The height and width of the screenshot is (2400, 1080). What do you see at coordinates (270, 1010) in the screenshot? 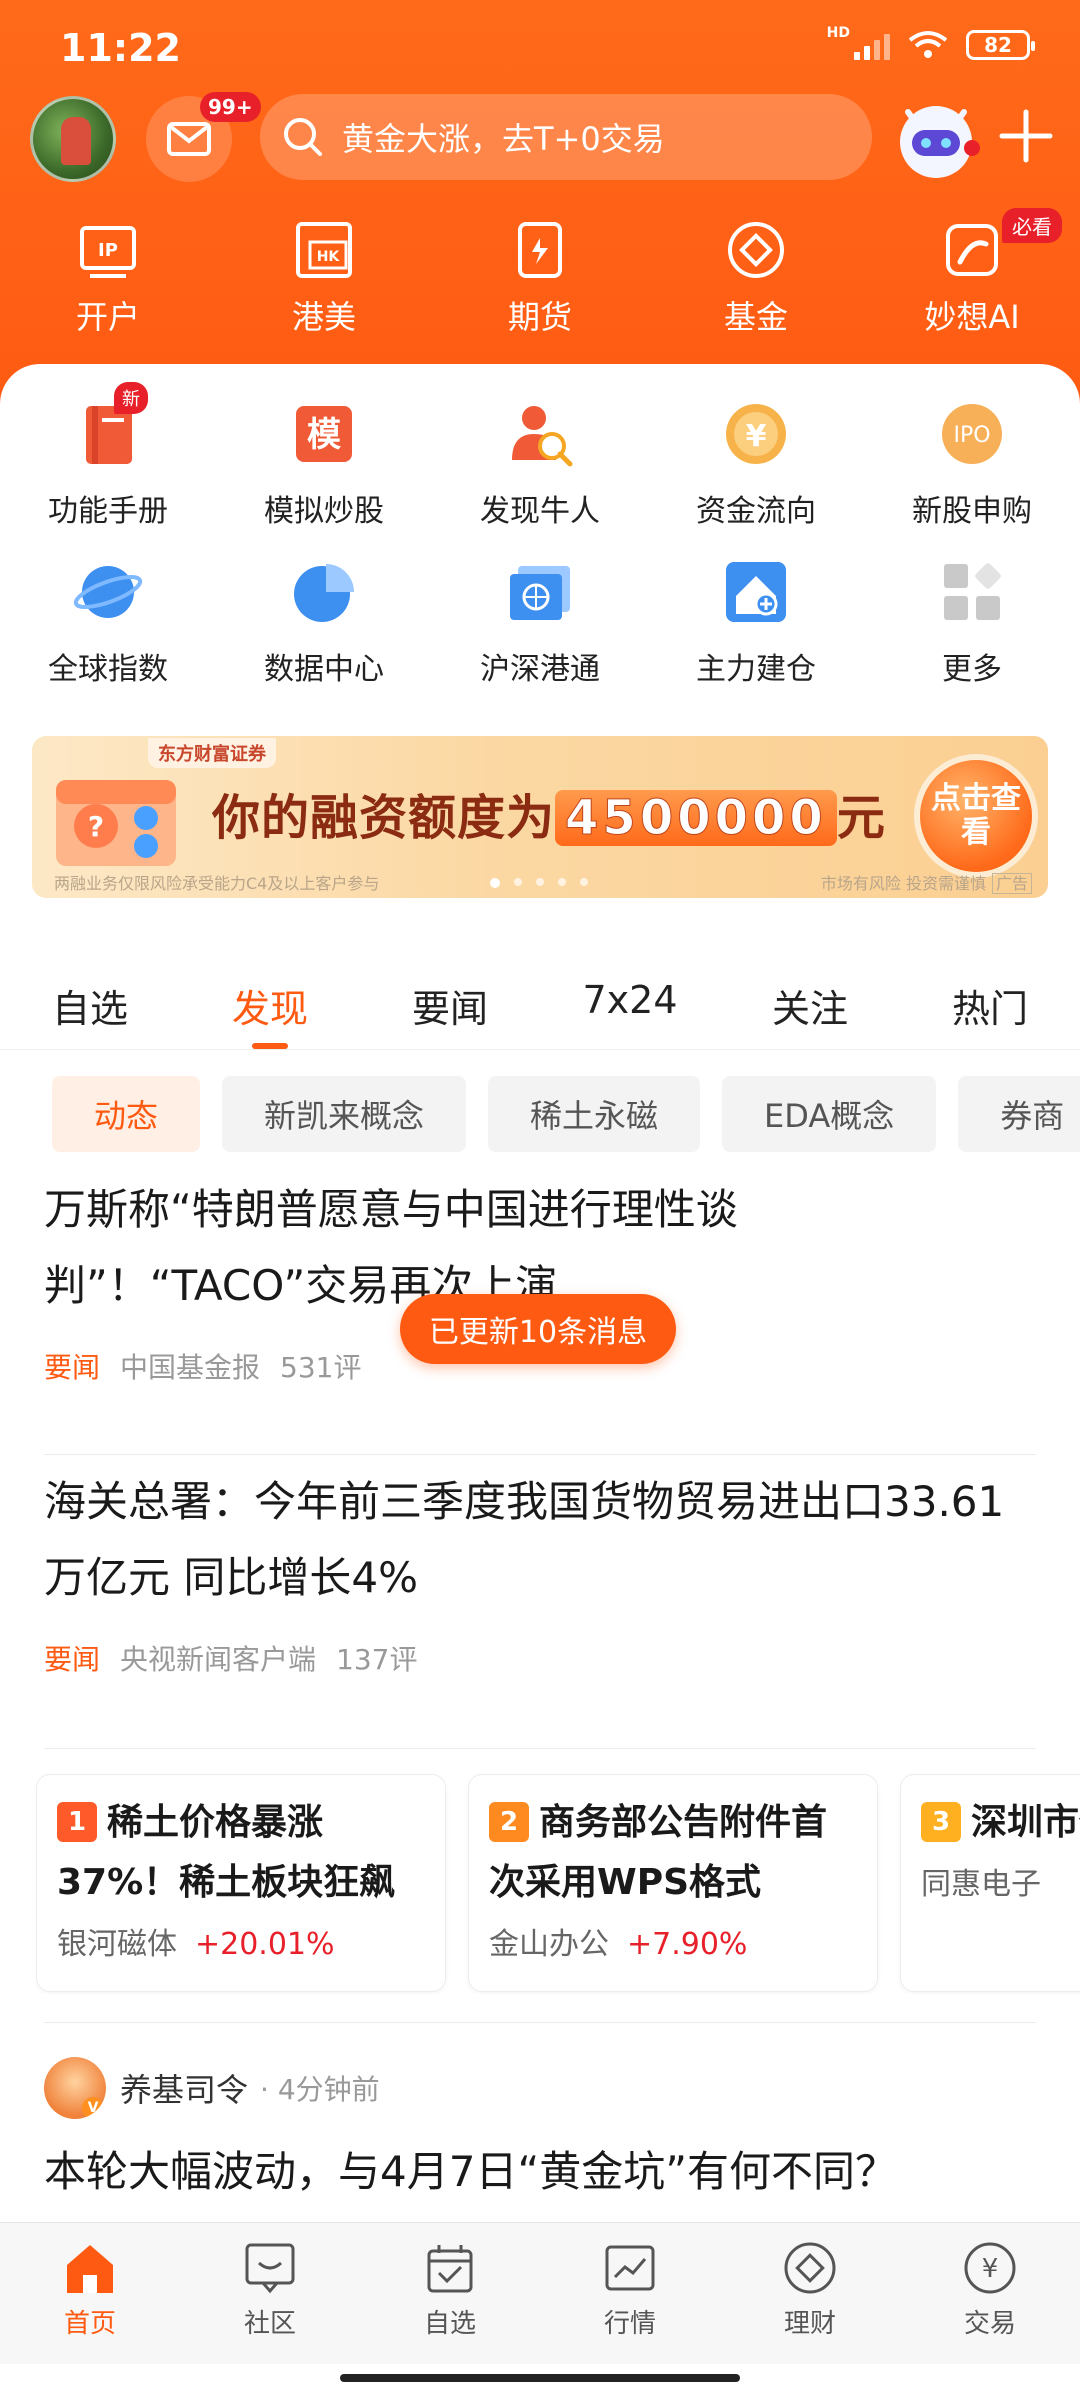
I see `tab-discover: 发现` at bounding box center [270, 1010].